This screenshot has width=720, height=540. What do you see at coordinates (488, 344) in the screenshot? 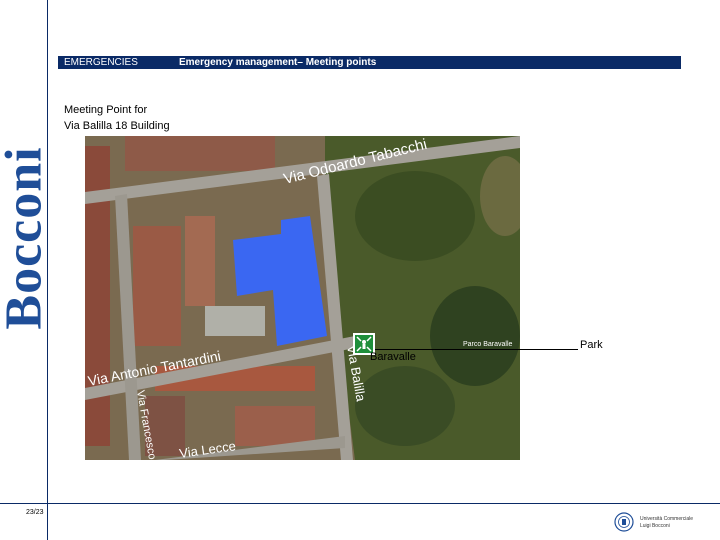
I see `park-map-label: Parco Baravalle` at bounding box center [488, 344].